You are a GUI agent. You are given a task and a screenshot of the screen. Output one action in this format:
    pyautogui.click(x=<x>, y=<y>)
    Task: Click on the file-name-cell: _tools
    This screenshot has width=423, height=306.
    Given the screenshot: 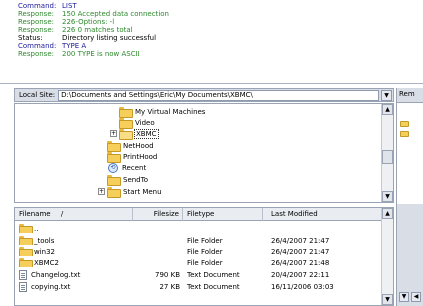 What is the action you would take?
    pyautogui.click(x=74, y=240)
    